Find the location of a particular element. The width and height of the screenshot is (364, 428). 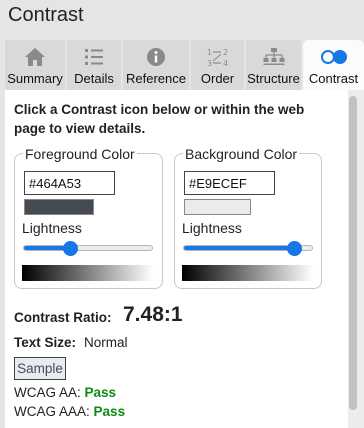

background-lightness-slider is located at coordinates (248, 248).